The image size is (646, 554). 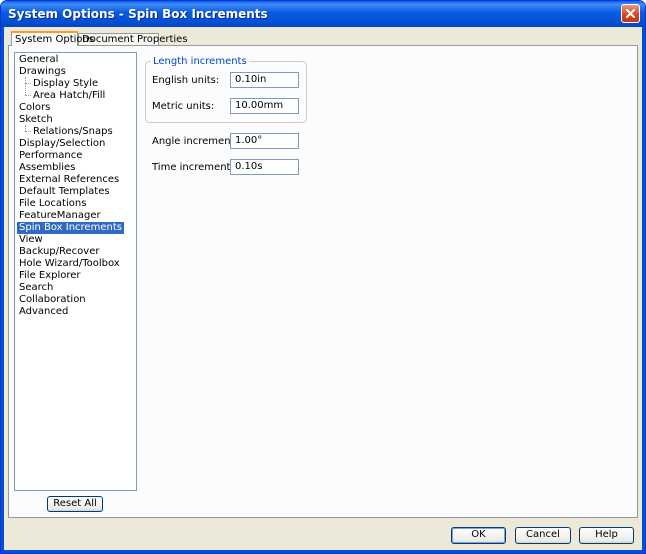 I want to click on tree-item-general: General, so click(x=38, y=60).